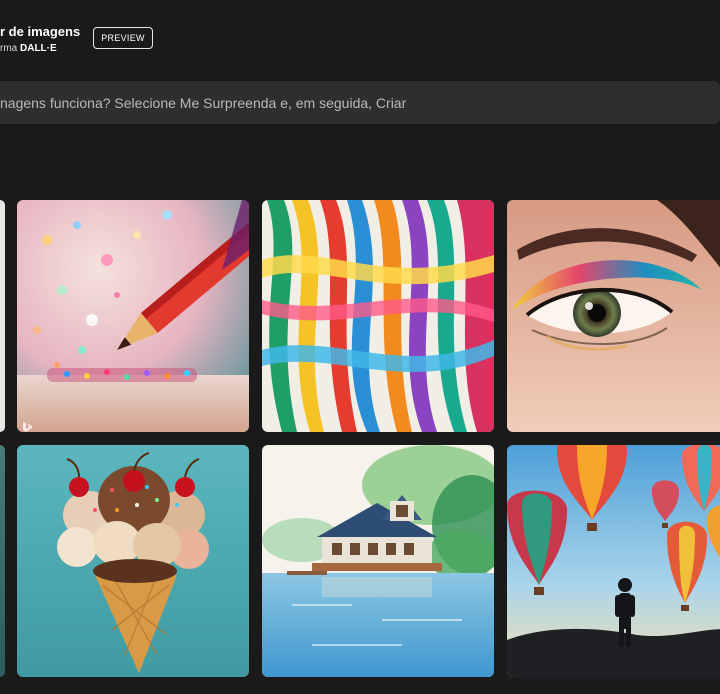  Describe the element at coordinates (123, 38) in the screenshot. I see `preview-badge: PREVIEW` at that location.